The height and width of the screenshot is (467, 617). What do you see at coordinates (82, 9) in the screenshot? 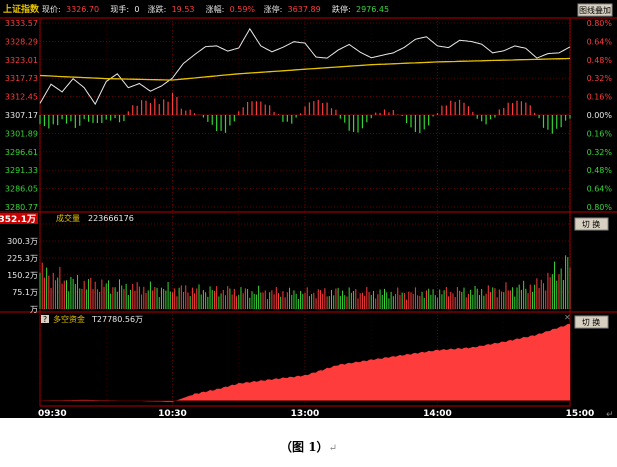
I see `quote-value-0: 3326.70` at bounding box center [82, 9].